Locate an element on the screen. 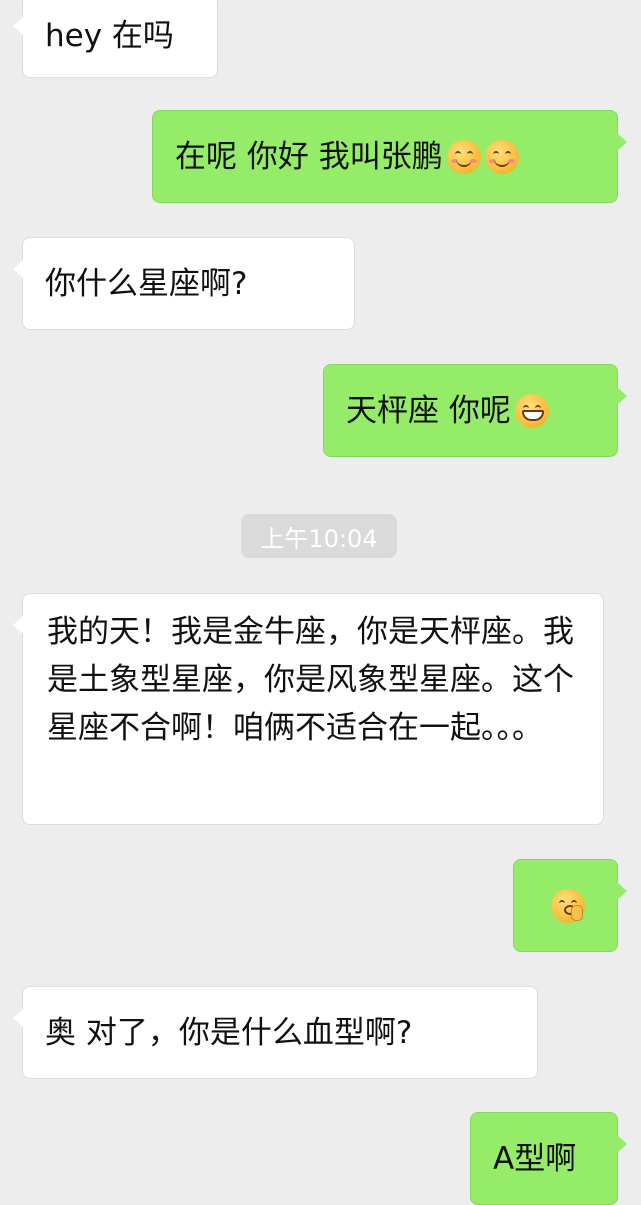  grin-emoji-icon is located at coordinates (531, 410).